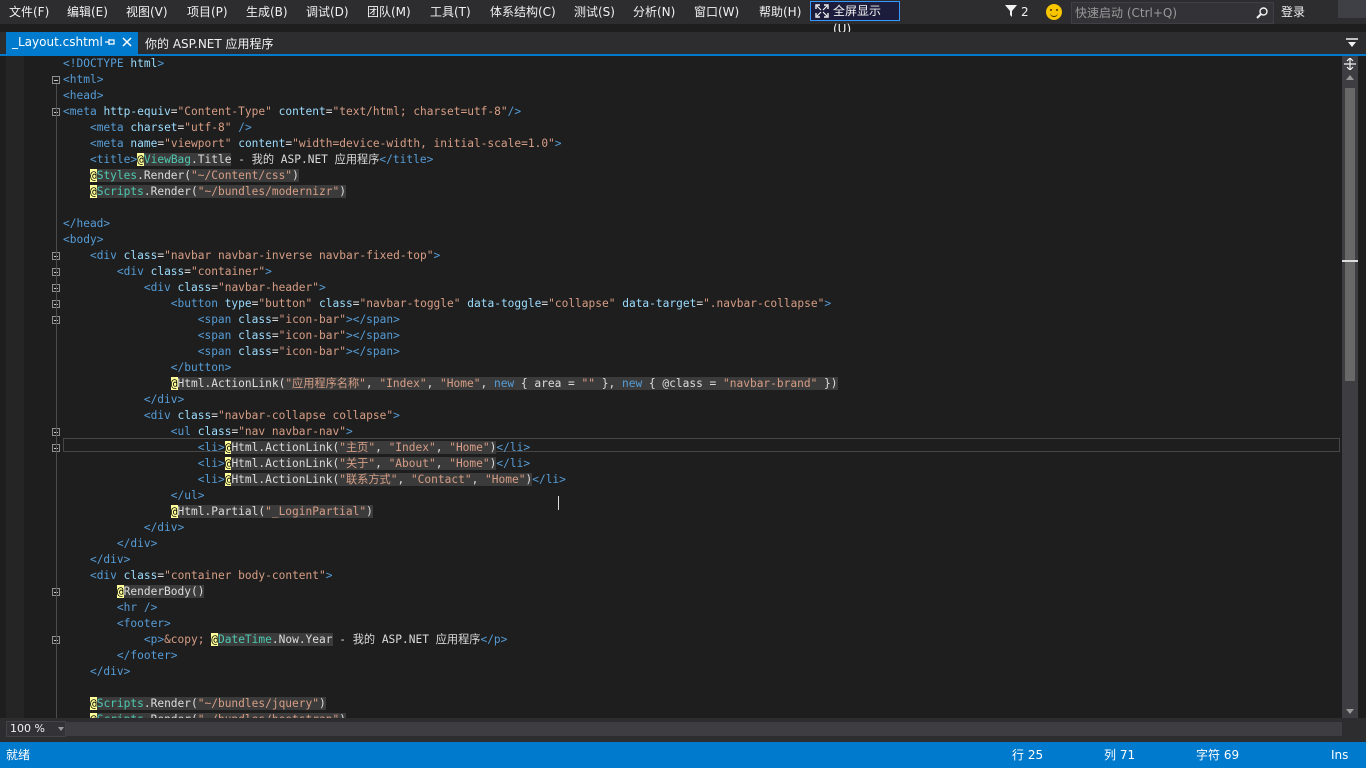 The image size is (1366, 768). I want to click on collapse-toggle-icon, so click(56, 80).